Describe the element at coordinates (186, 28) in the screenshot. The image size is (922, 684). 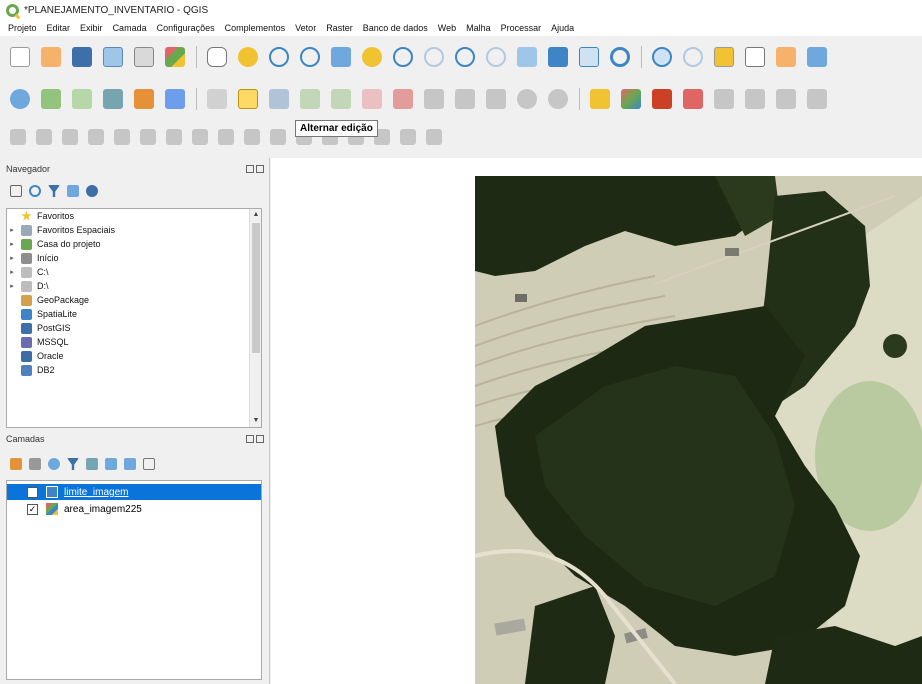
I see `menu-configuracoes: Configurações` at that location.